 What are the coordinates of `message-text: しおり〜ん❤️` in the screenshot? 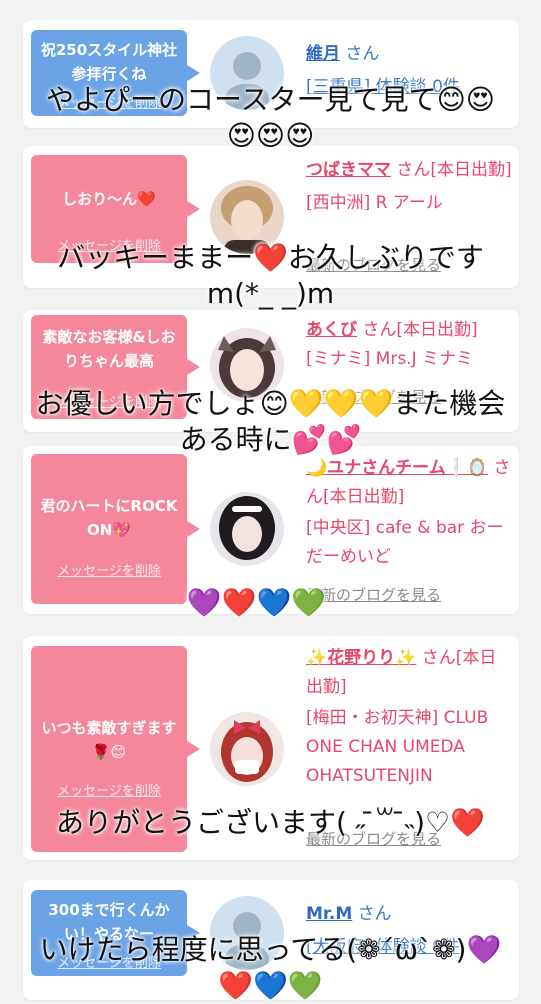 It's located at (109, 199).